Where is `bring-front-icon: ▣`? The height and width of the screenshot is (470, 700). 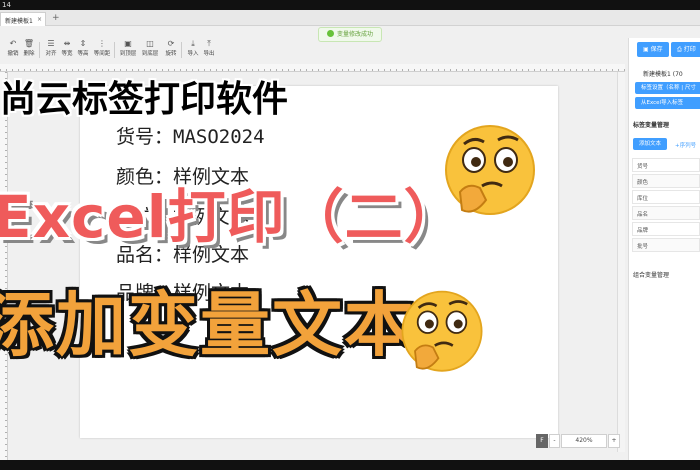
bring-front-icon: ▣ is located at coordinates (128, 43).